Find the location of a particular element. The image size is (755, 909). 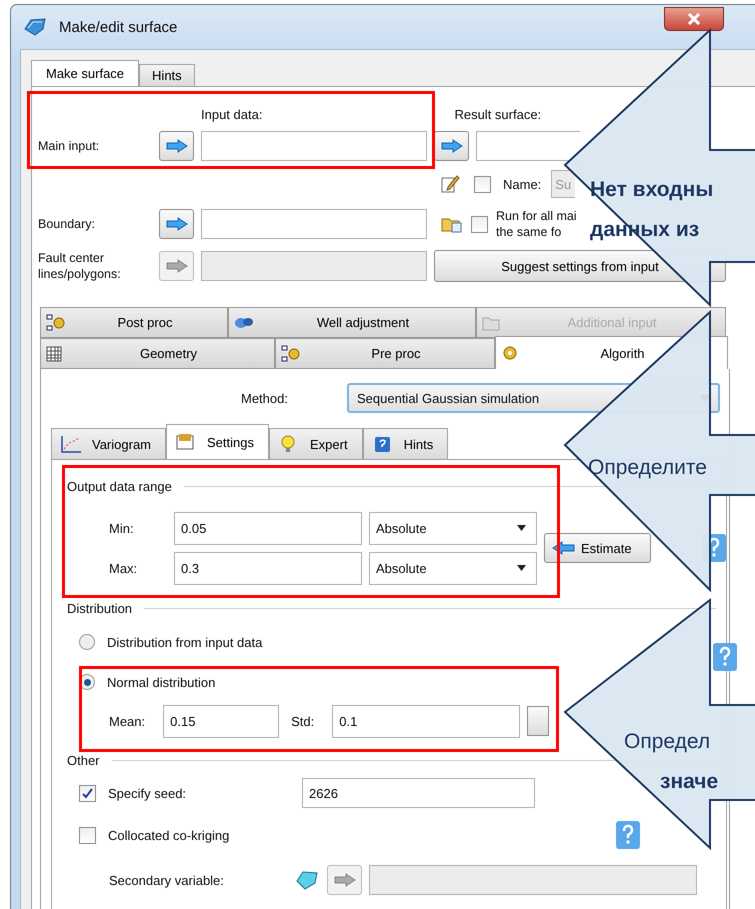

tab: Expert is located at coordinates (316, 443).